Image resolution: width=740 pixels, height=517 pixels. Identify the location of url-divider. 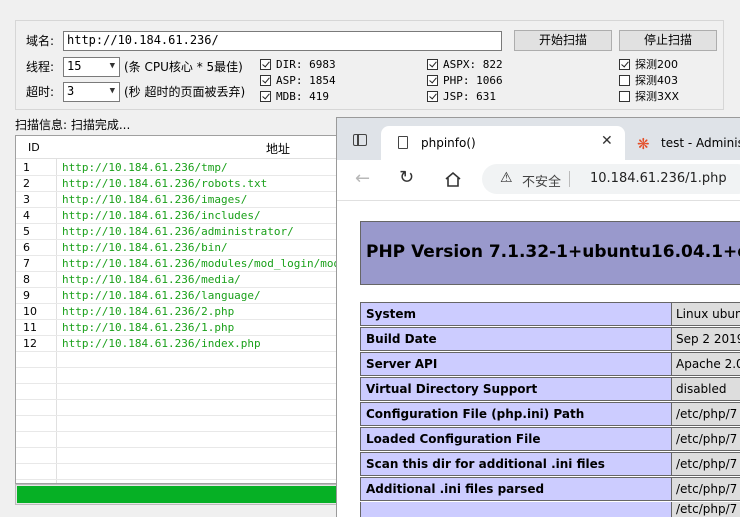
(569, 179).